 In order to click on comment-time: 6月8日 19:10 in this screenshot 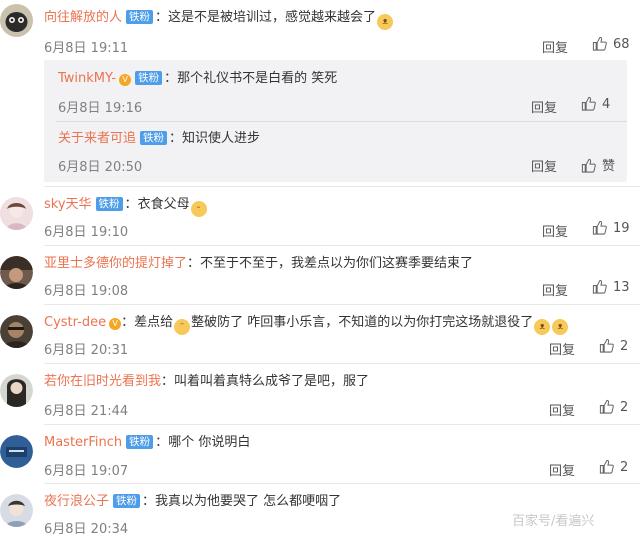, I will do `click(86, 232)`.